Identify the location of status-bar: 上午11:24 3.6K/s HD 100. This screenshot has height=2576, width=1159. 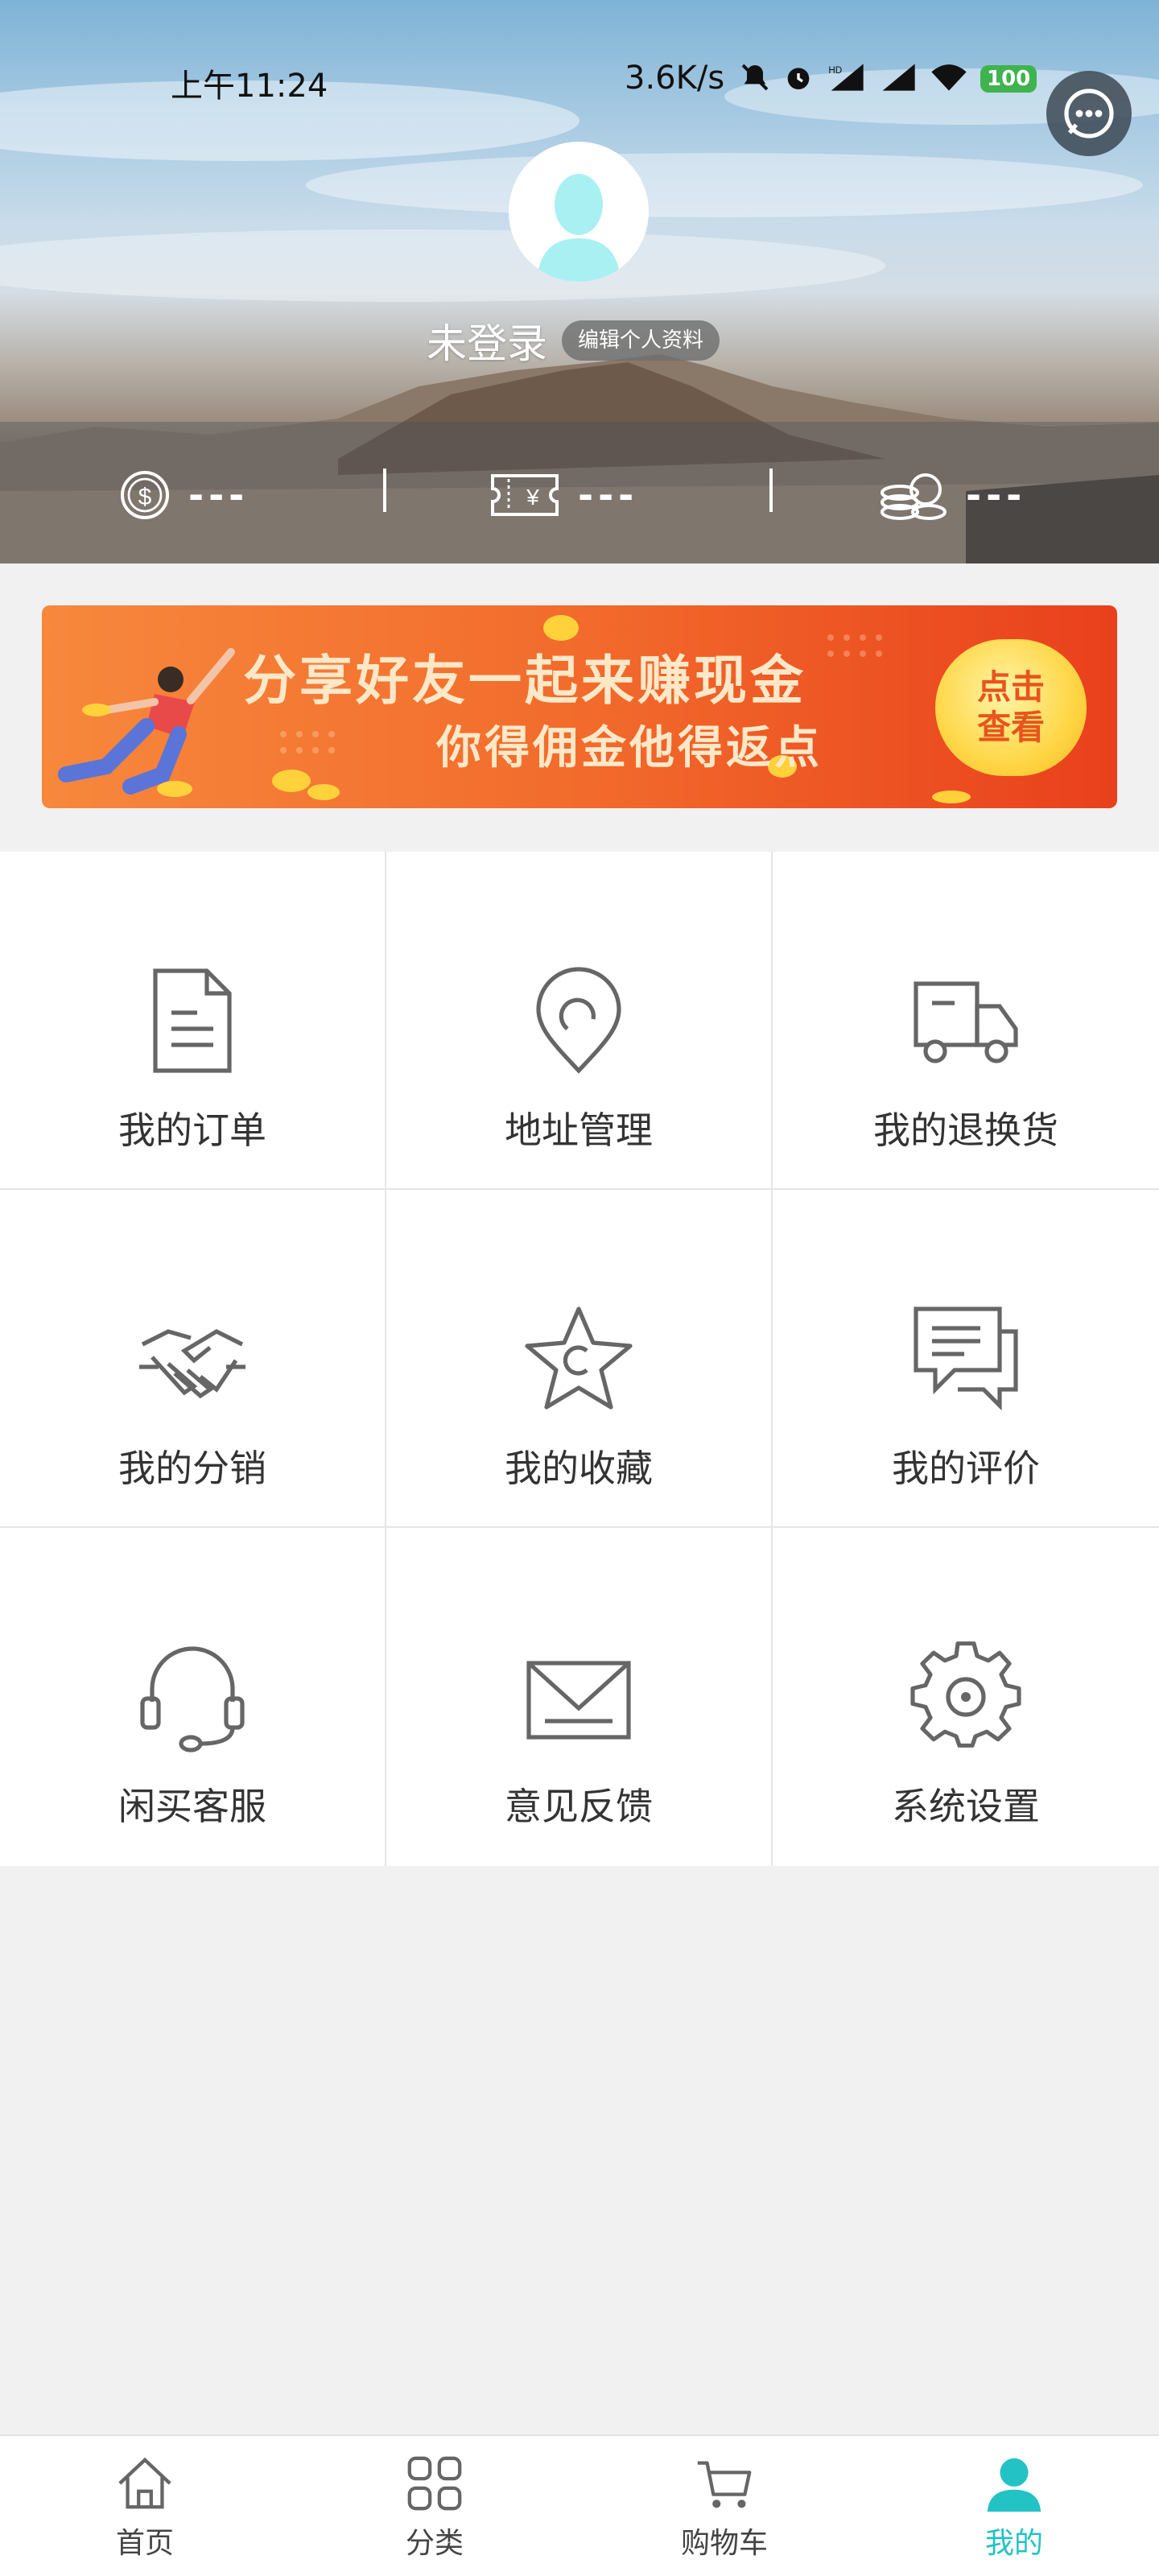
(579, 80).